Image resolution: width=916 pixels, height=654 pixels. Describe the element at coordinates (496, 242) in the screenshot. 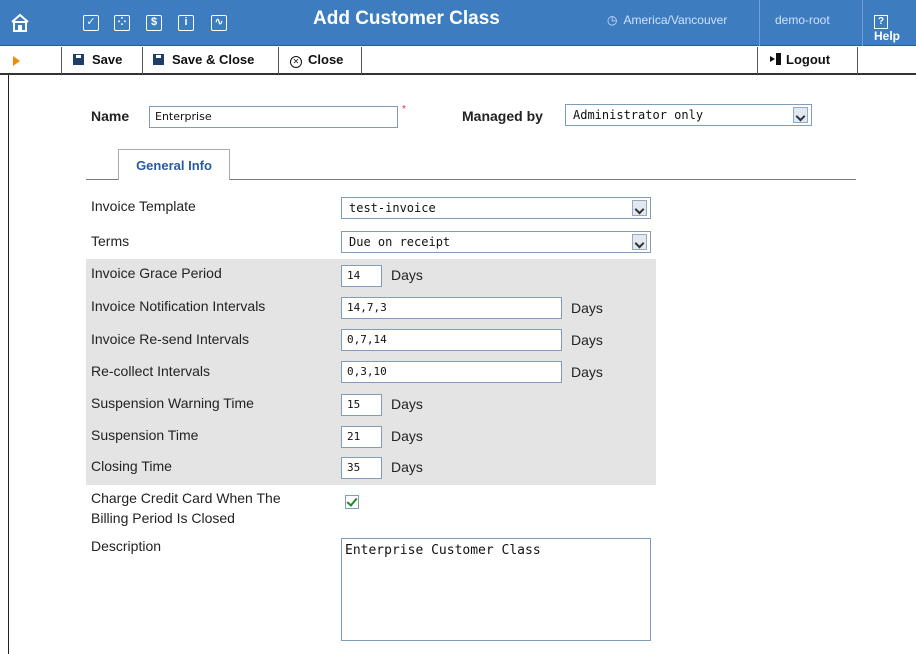

I see `terms-select: Due on receipt` at that location.